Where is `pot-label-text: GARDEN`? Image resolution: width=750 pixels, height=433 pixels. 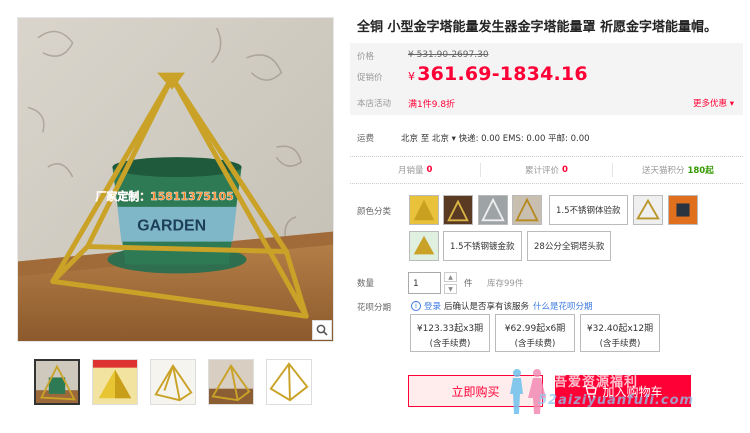 pot-label-text: GARDEN is located at coordinates (171, 226).